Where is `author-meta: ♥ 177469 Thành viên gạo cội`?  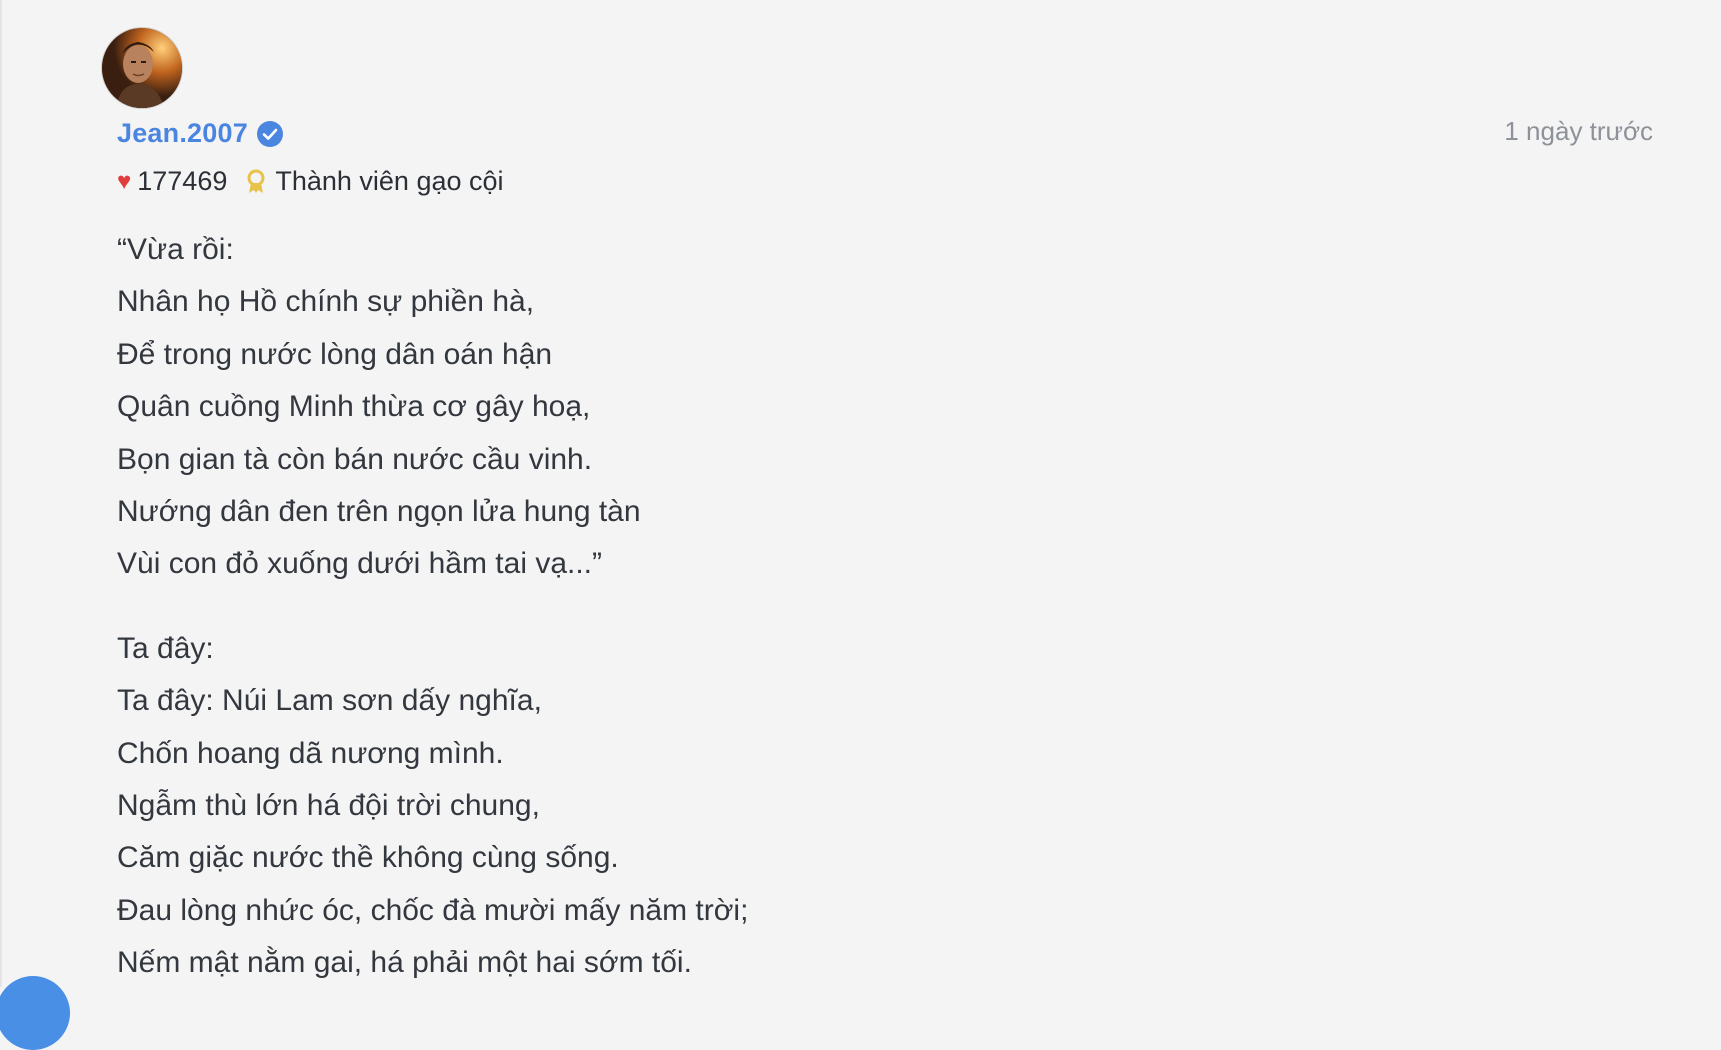 author-meta: ♥ 177469 Thành viên gạo cội is located at coordinates (310, 181).